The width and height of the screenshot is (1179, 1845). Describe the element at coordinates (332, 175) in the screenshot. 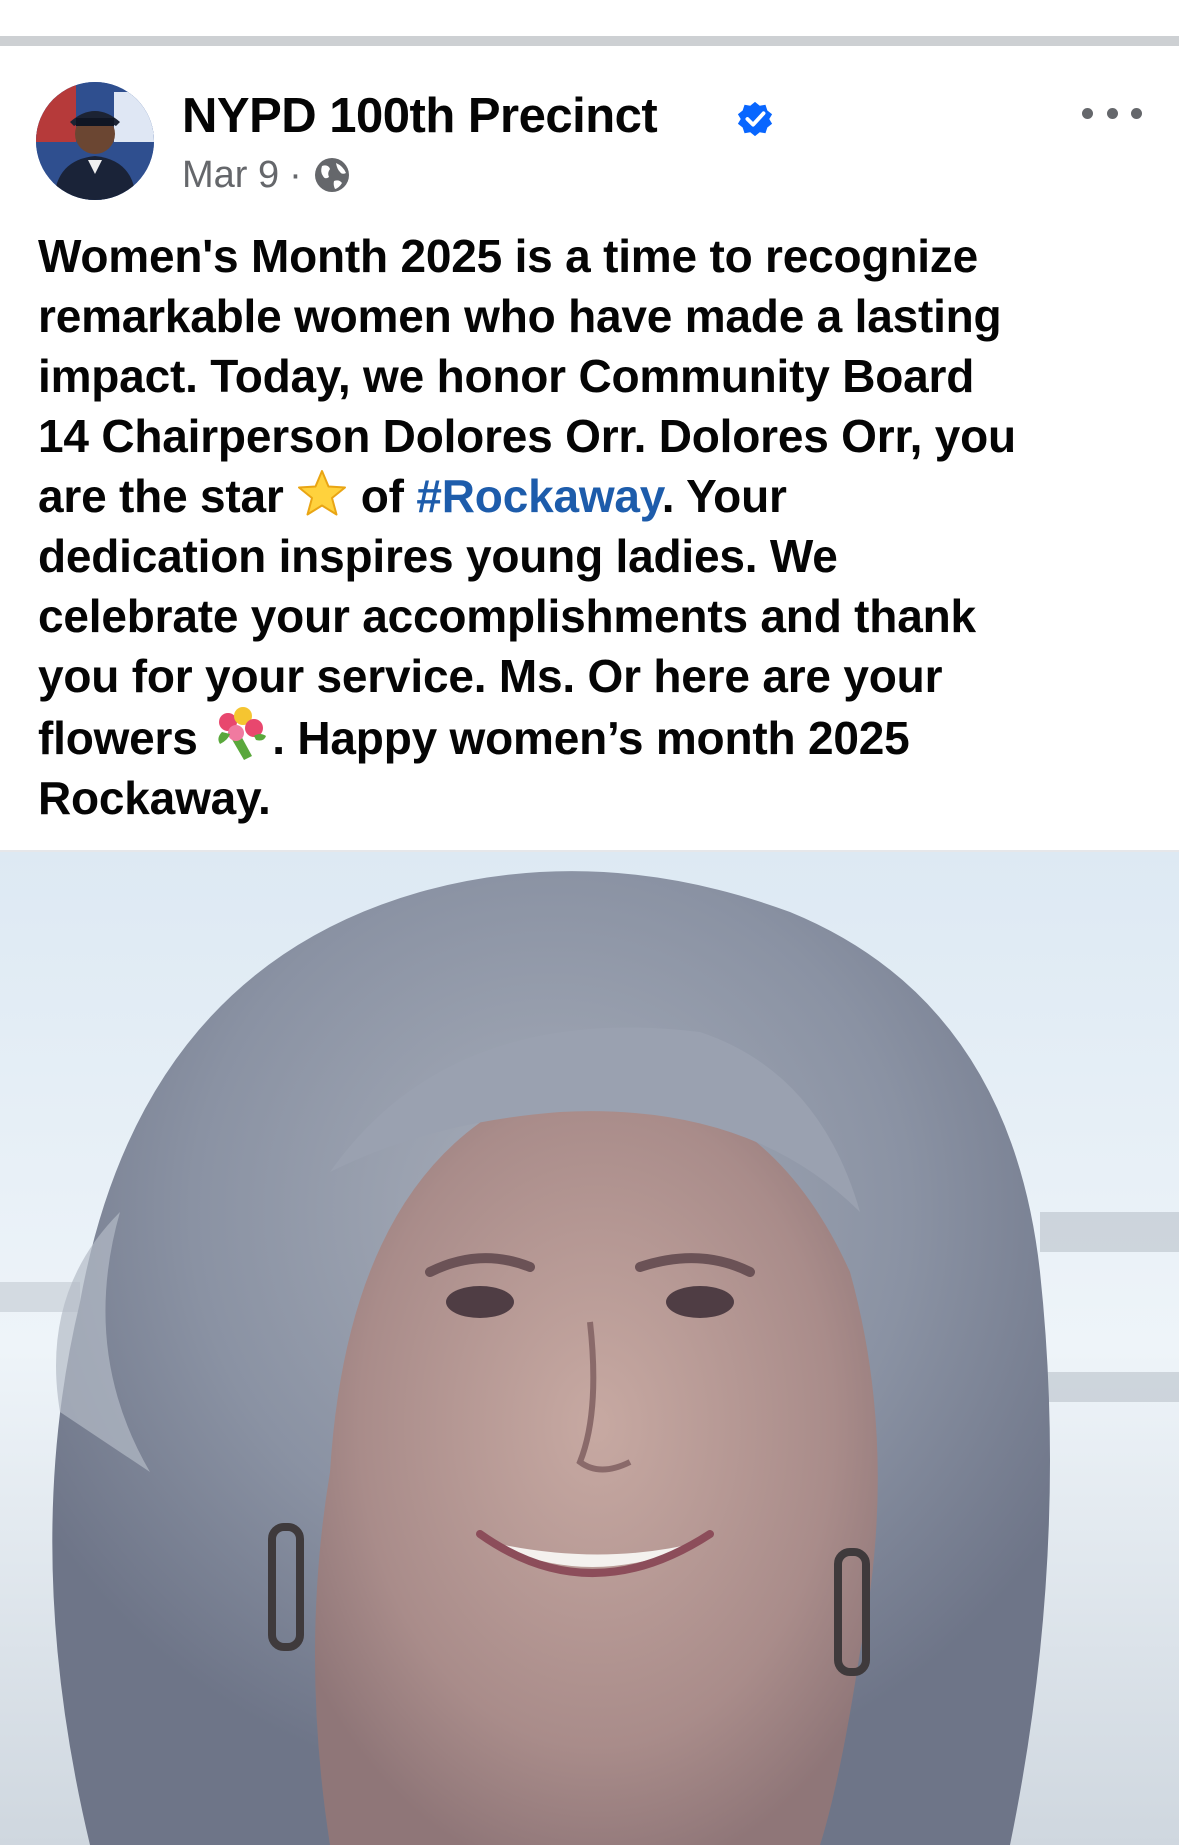

I see `globe-icon` at that location.